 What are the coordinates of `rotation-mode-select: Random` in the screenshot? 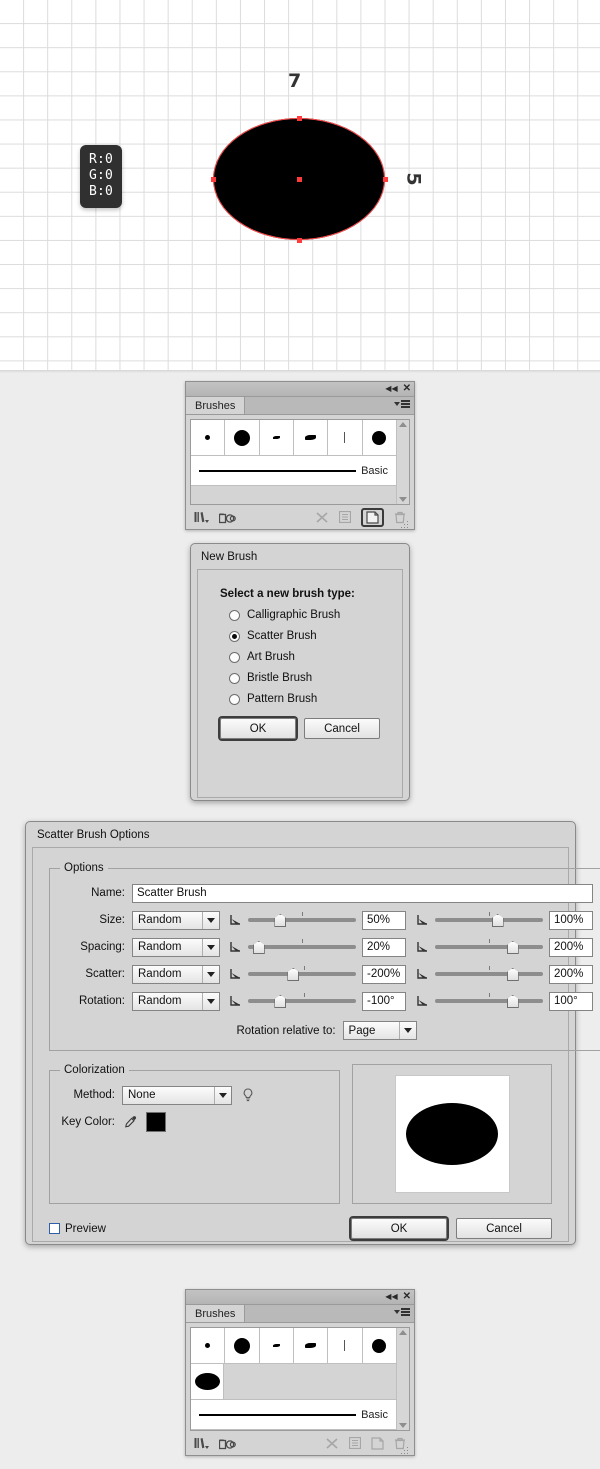 It's located at (176, 1001).